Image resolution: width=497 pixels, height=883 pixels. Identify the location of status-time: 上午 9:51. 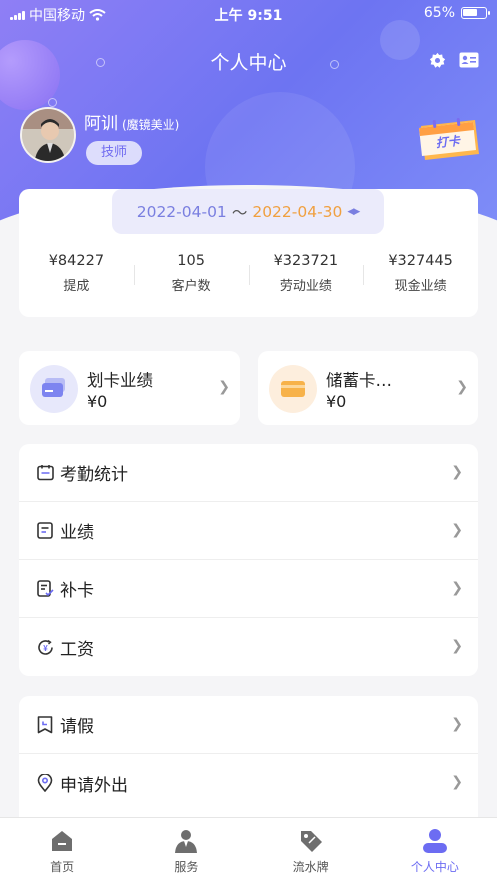
(248, 16).